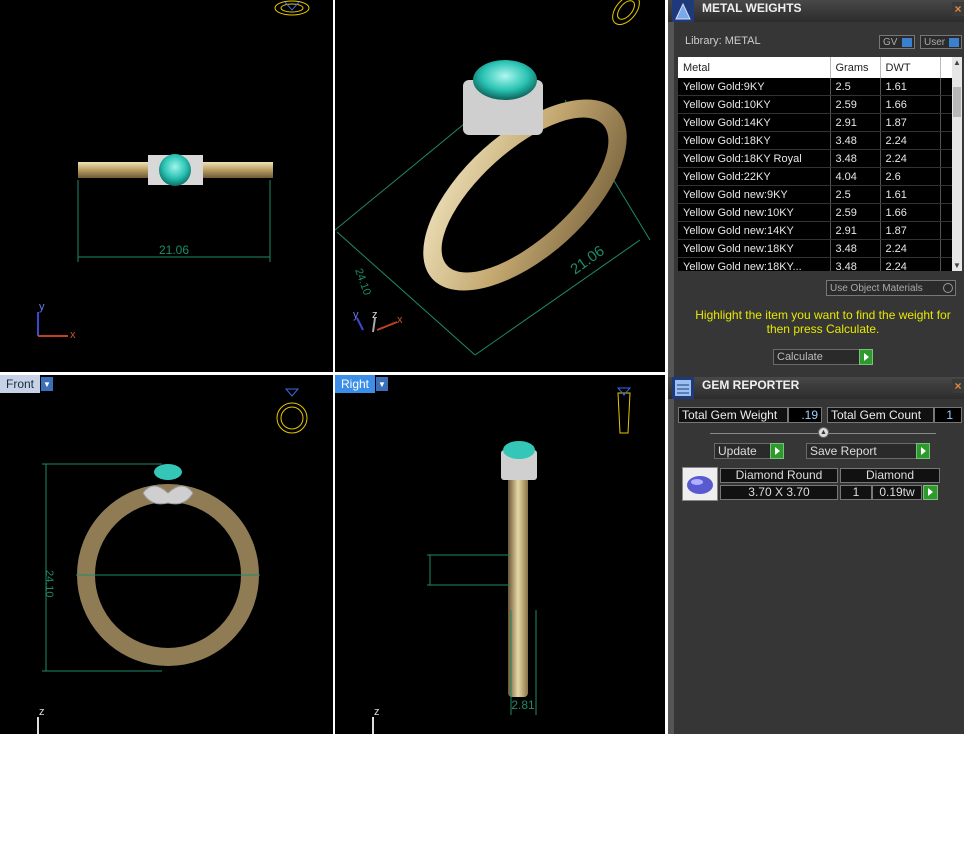 This screenshot has width=964, height=867. I want to click on use-object-materials-toggle: Use Object Materials, so click(891, 288).